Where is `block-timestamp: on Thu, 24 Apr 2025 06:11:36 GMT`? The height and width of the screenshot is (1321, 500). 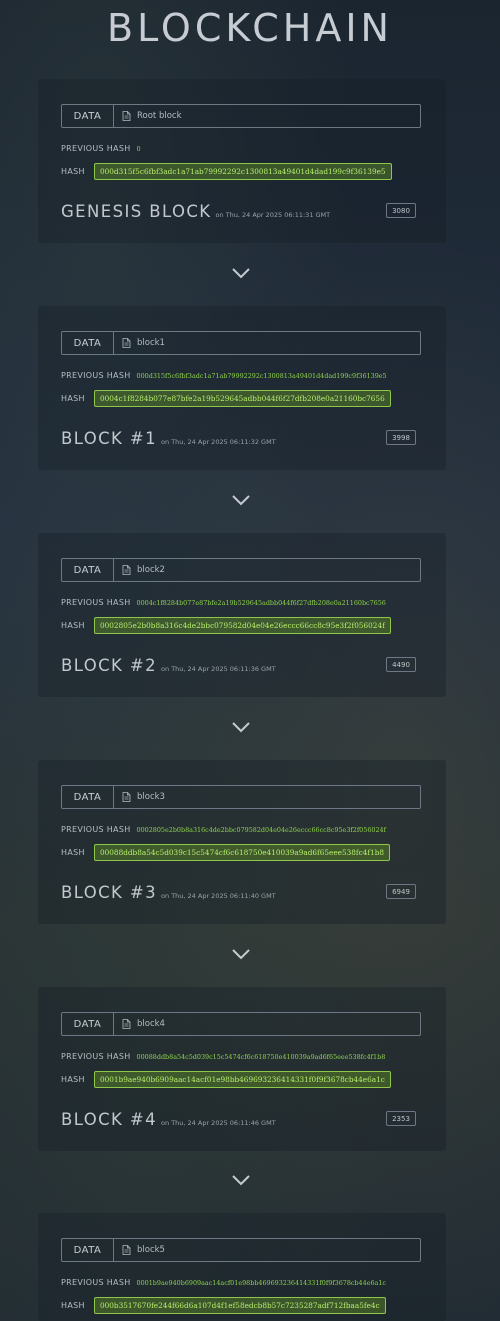 block-timestamp: on Thu, 24 Apr 2025 06:11:36 GMT is located at coordinates (218, 669).